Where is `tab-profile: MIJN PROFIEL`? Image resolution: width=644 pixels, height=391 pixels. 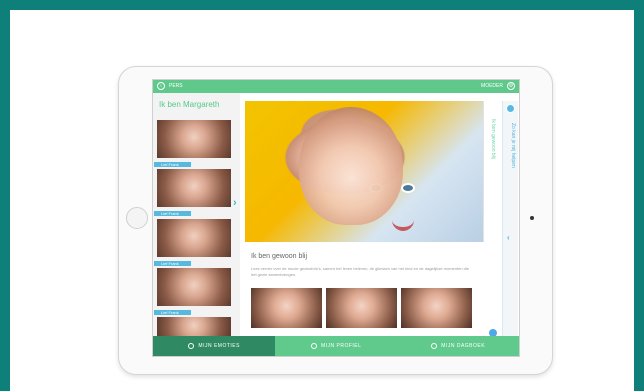
tab-profile: MIJN PROFIEL is located at coordinates (336, 346).